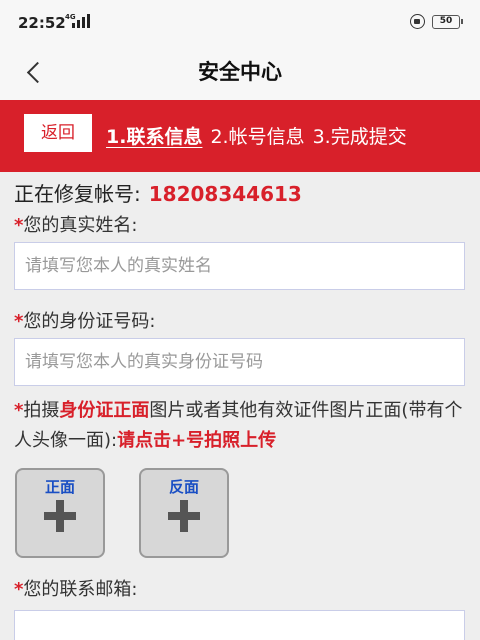 This screenshot has height=640, width=480. I want to click on page-title: 安全中心, so click(240, 72).